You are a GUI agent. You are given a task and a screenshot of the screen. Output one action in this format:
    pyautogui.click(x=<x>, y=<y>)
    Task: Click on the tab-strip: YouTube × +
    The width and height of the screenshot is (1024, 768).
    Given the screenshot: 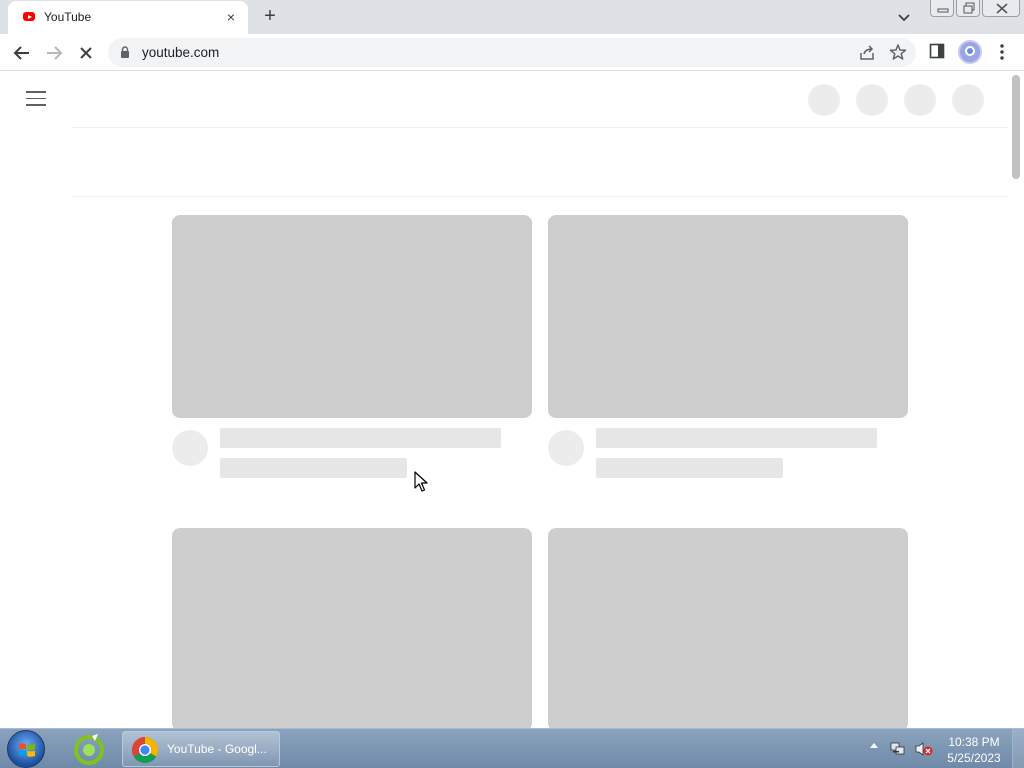 What is the action you would take?
    pyautogui.click(x=512, y=17)
    